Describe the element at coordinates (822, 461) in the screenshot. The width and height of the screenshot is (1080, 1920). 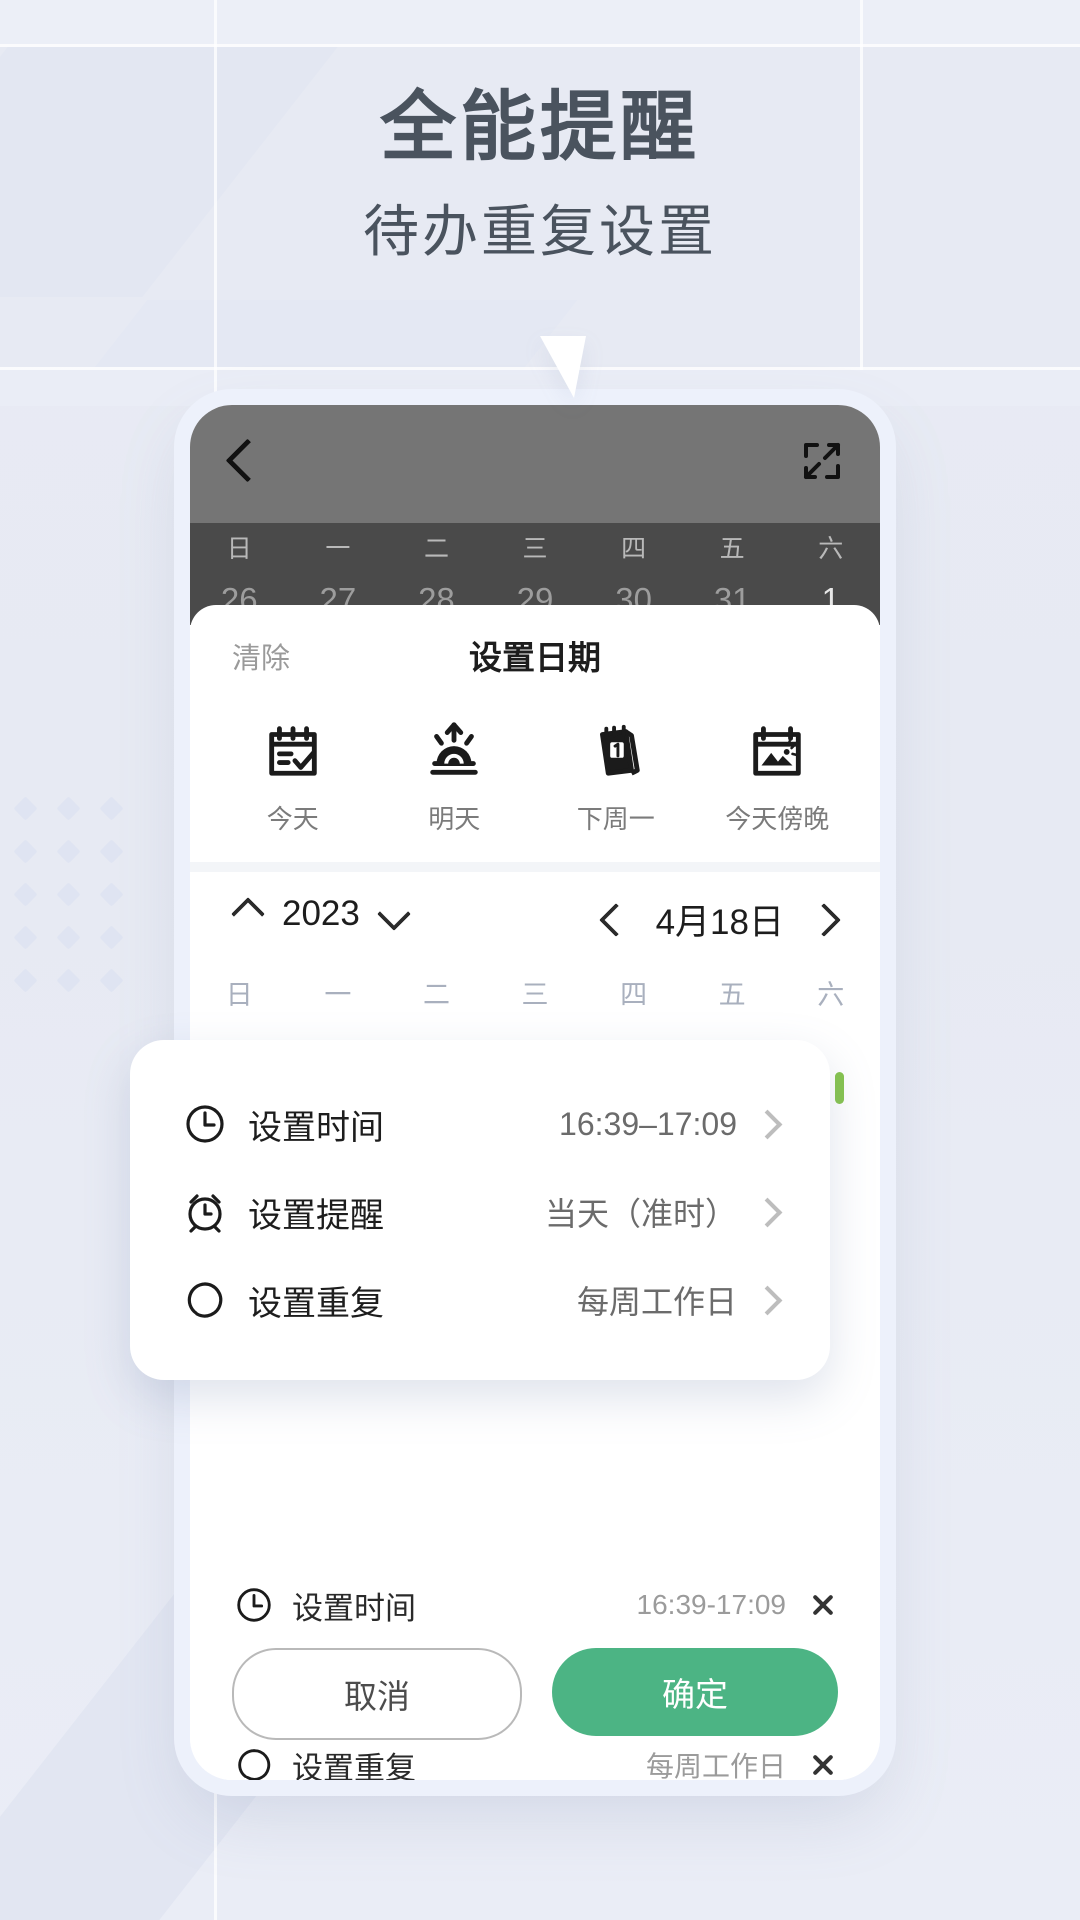
I see `expand-fullscreen-icon` at that location.